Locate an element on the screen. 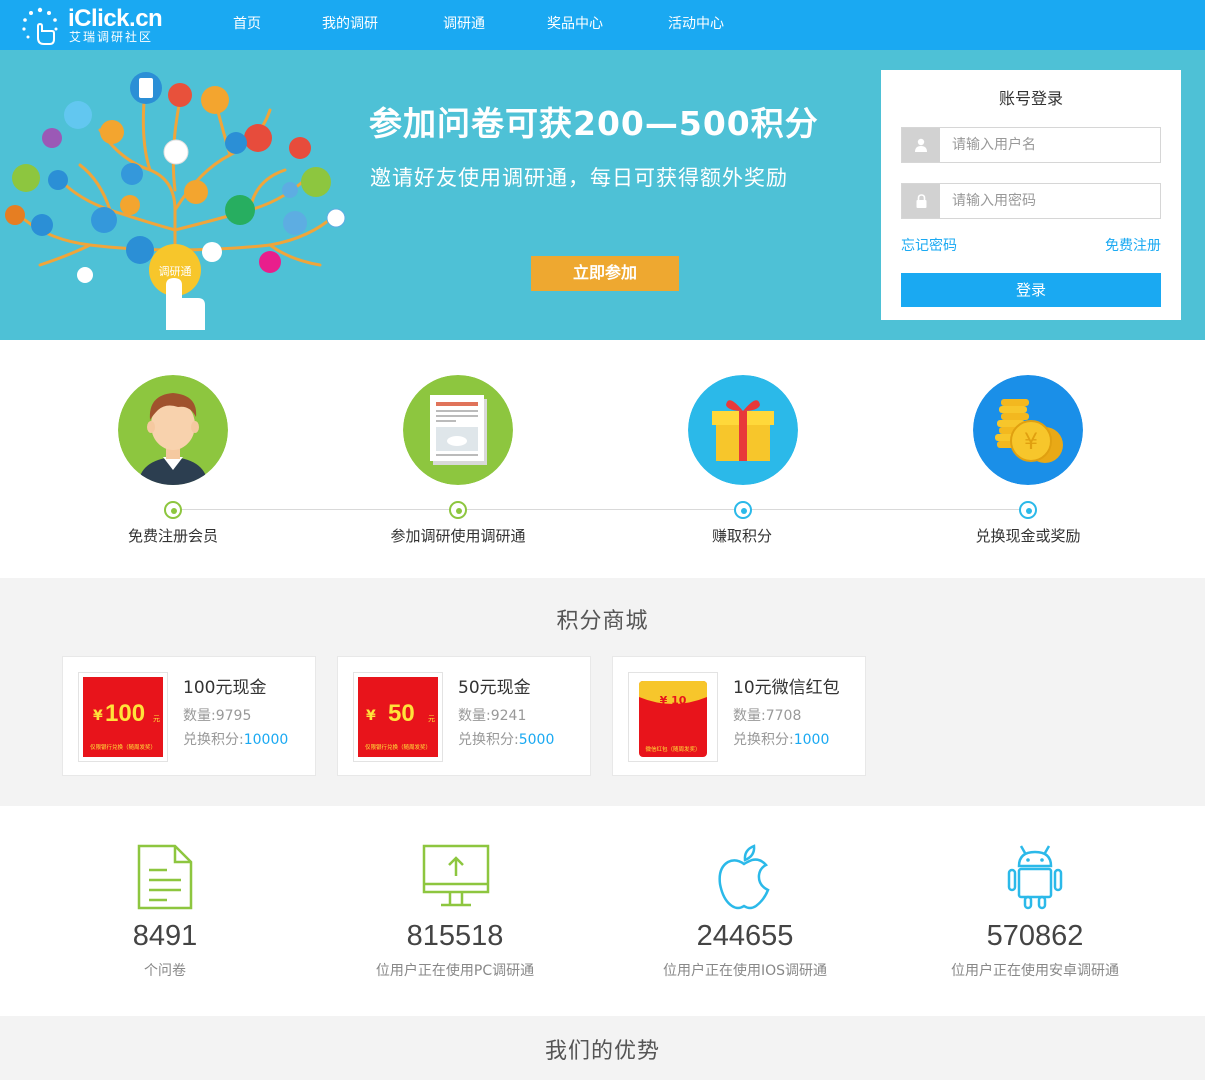 The height and width of the screenshot is (1080, 1205). steps-connector-line is located at coordinates (600, 509).